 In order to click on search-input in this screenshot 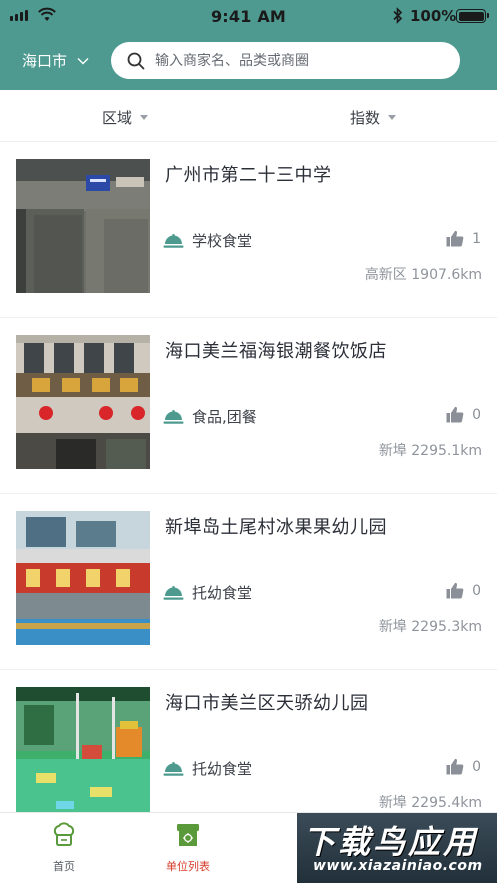, I will do `click(300, 60)`.